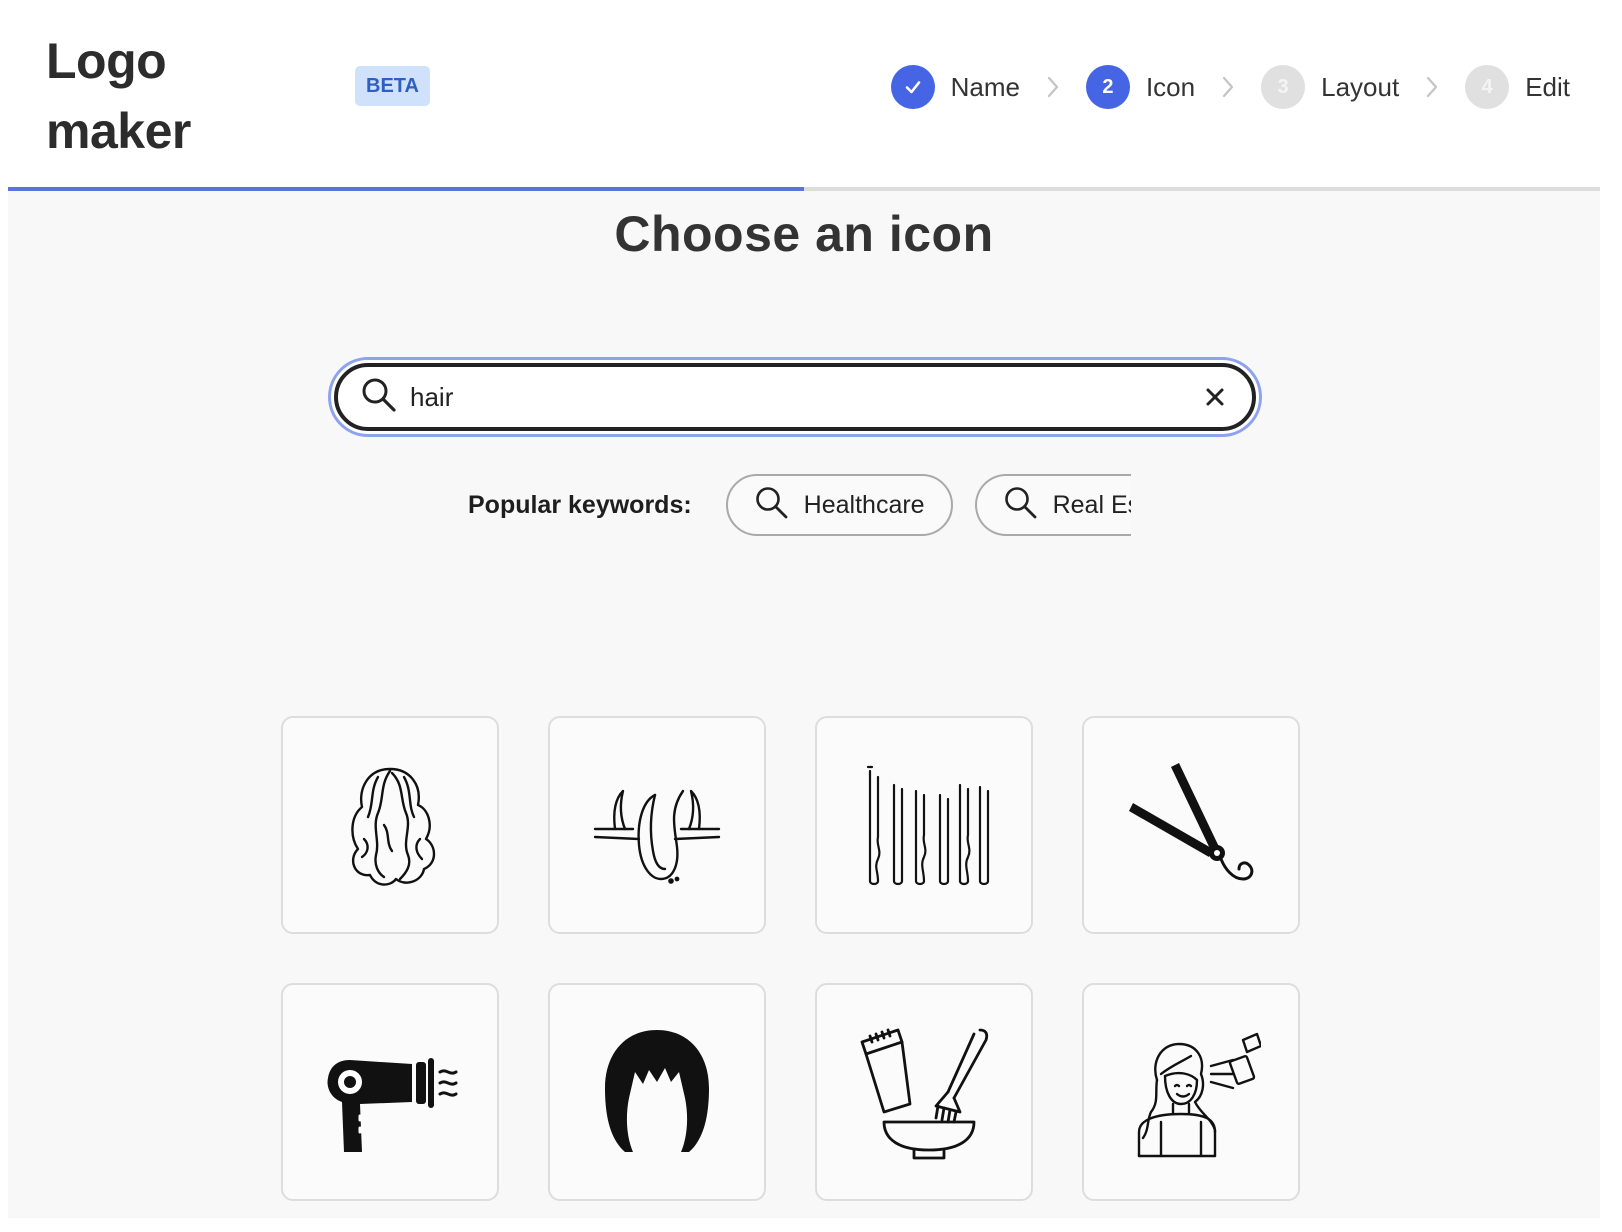  I want to click on checkmark-icon, so click(912, 87).